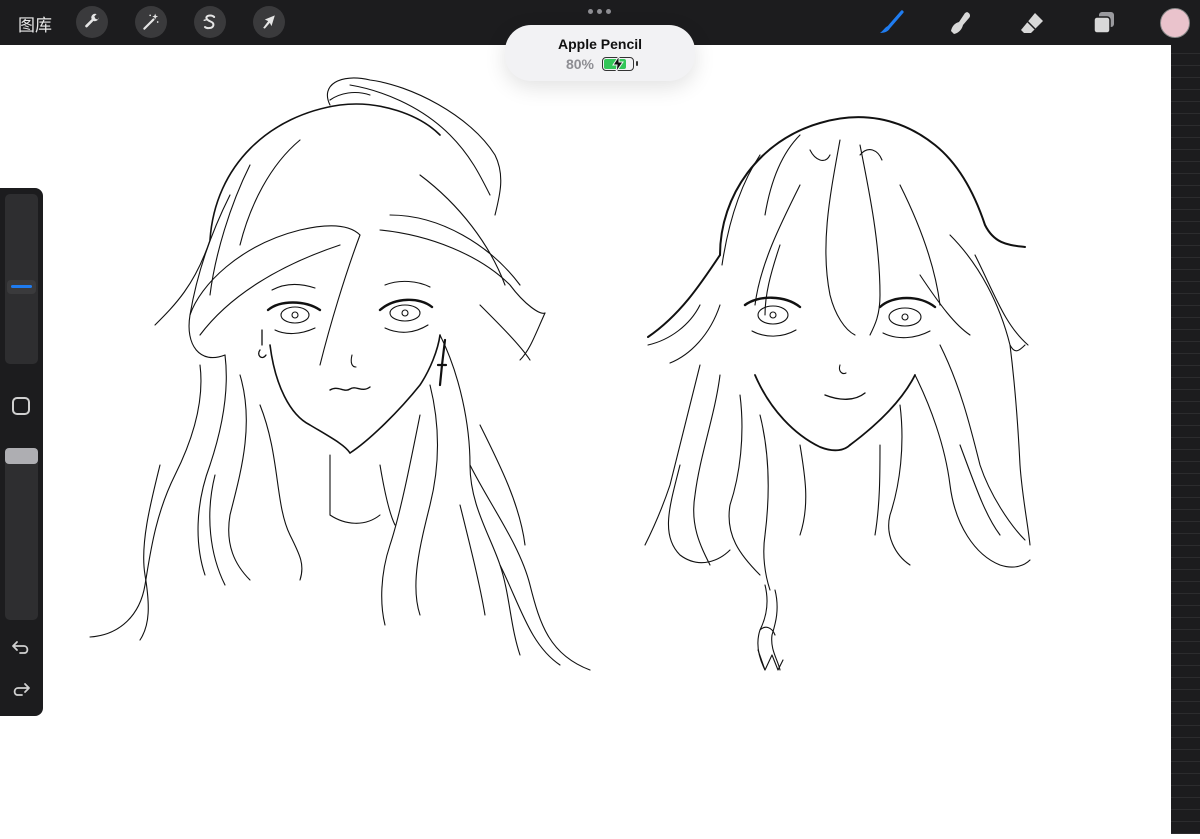 This screenshot has width=1200, height=839. I want to click on right-edge-panel, so click(1185, 439).